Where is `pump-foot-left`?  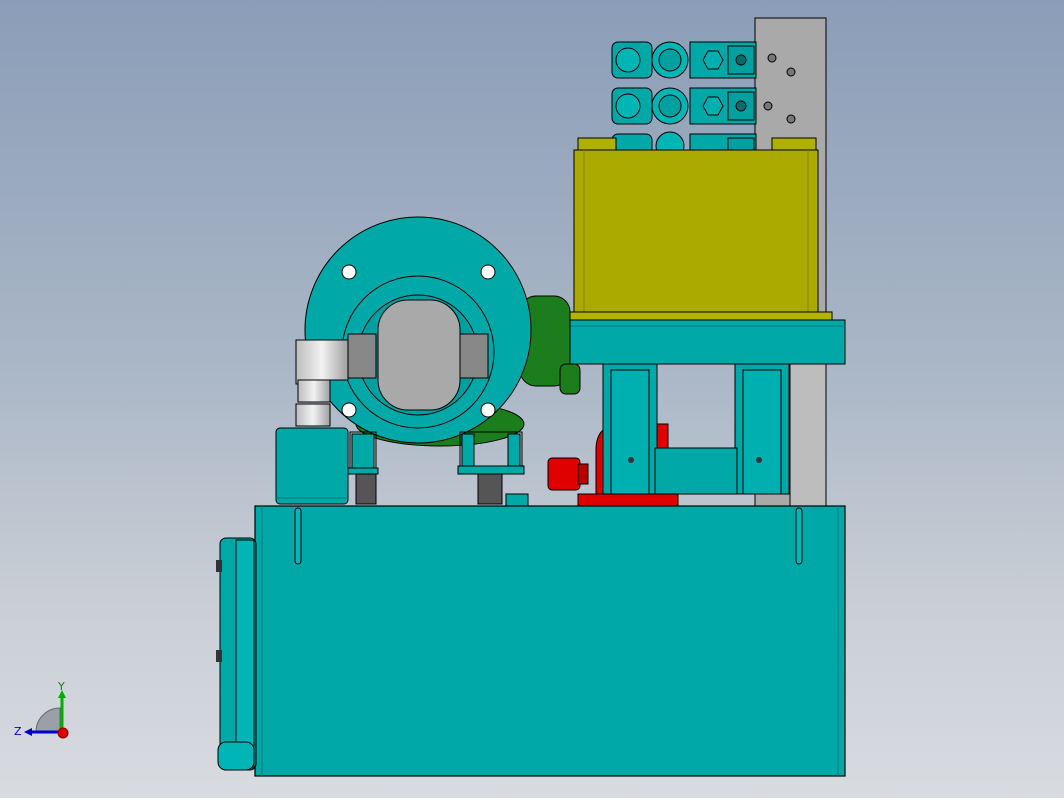 pump-foot-left is located at coordinates (363, 468).